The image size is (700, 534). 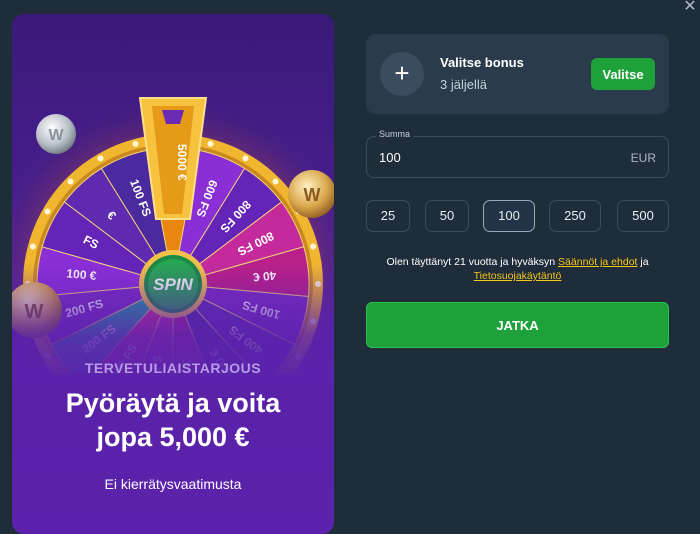 I want to click on promo-title-line-1: Pyöräytä ja voita, so click(x=173, y=403).